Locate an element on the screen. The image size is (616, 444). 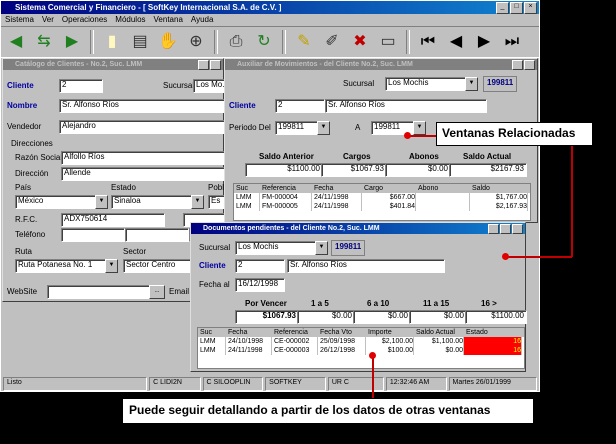
ruta-dropdown-button: ▼ is located at coordinates (111, 266).